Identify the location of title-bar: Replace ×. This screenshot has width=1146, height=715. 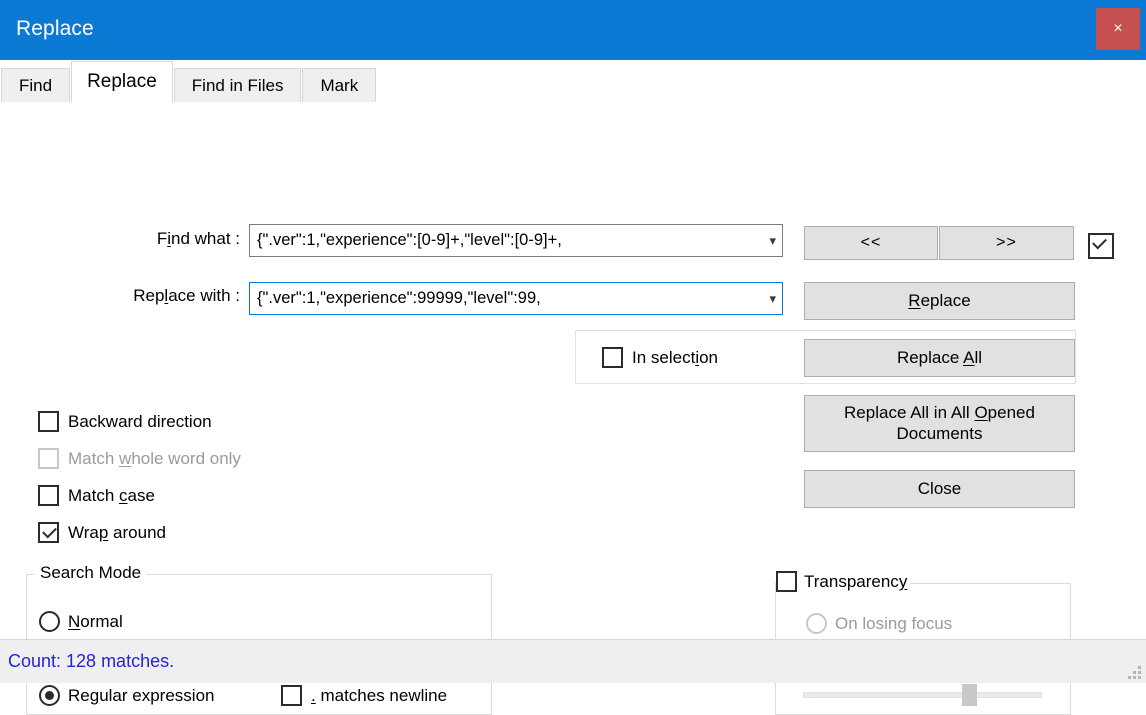
(573, 30).